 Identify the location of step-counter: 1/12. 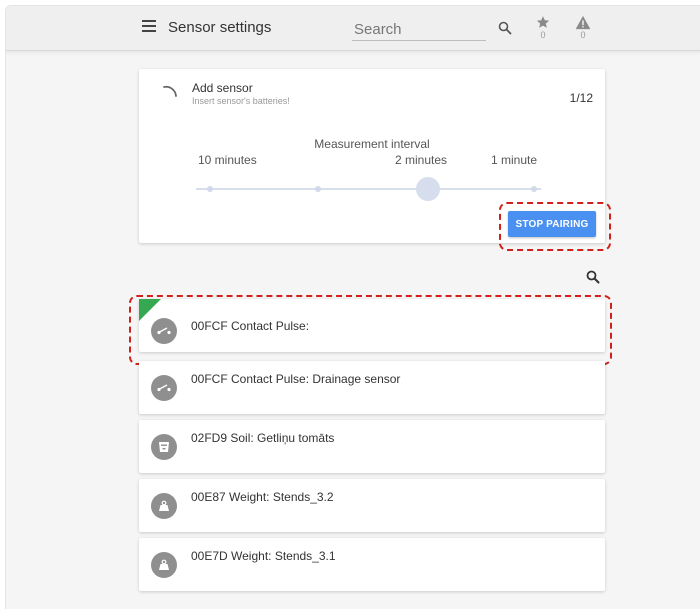
(581, 98).